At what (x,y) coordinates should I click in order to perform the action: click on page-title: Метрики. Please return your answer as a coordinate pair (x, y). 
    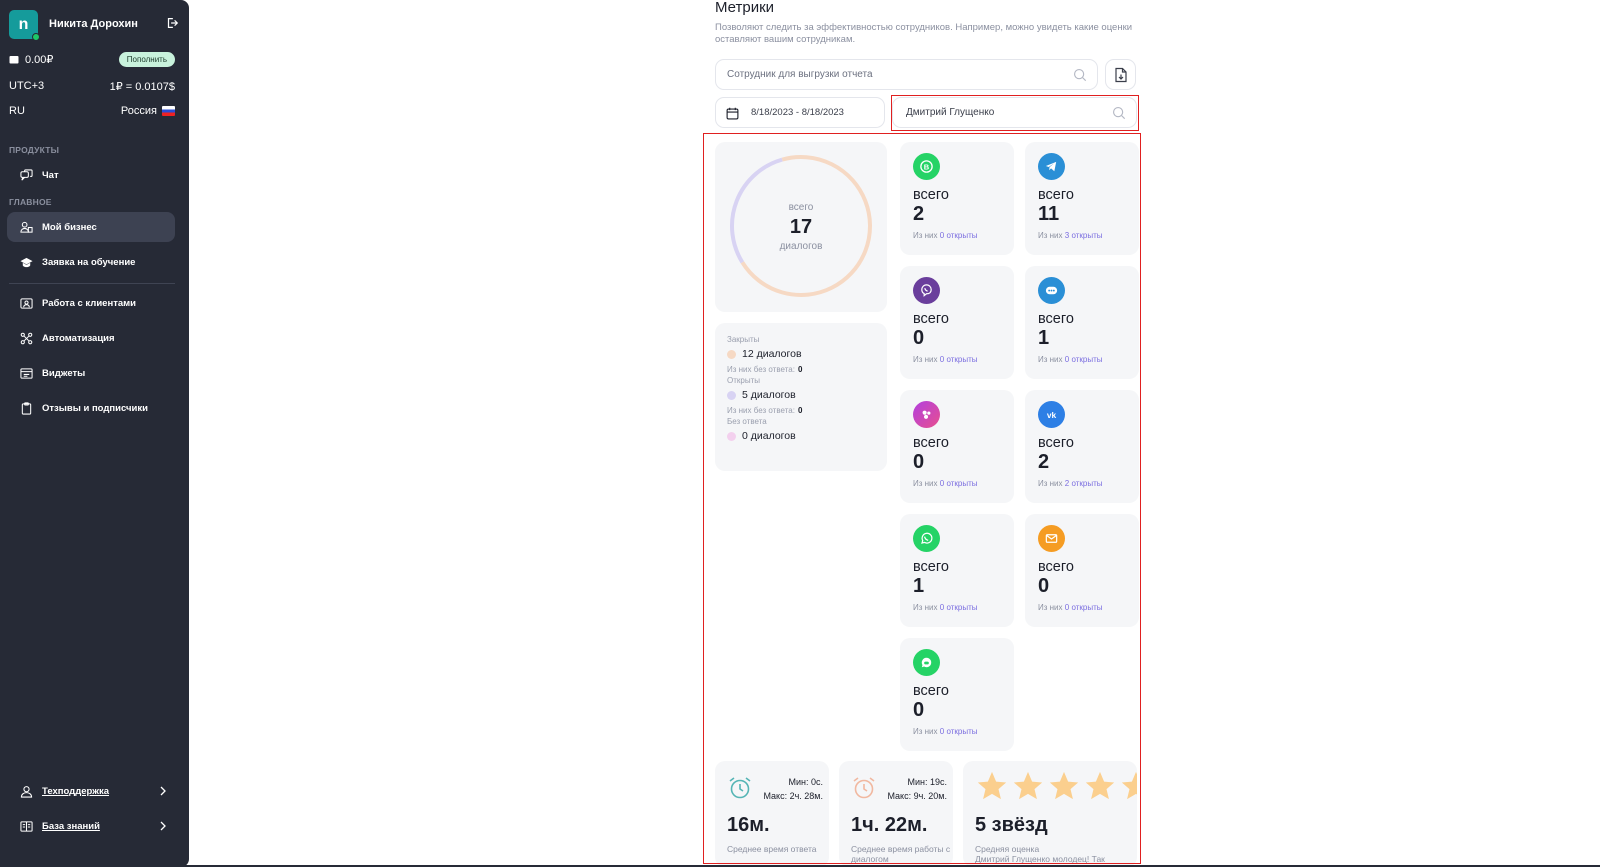
    Looking at the image, I should click on (745, 8).